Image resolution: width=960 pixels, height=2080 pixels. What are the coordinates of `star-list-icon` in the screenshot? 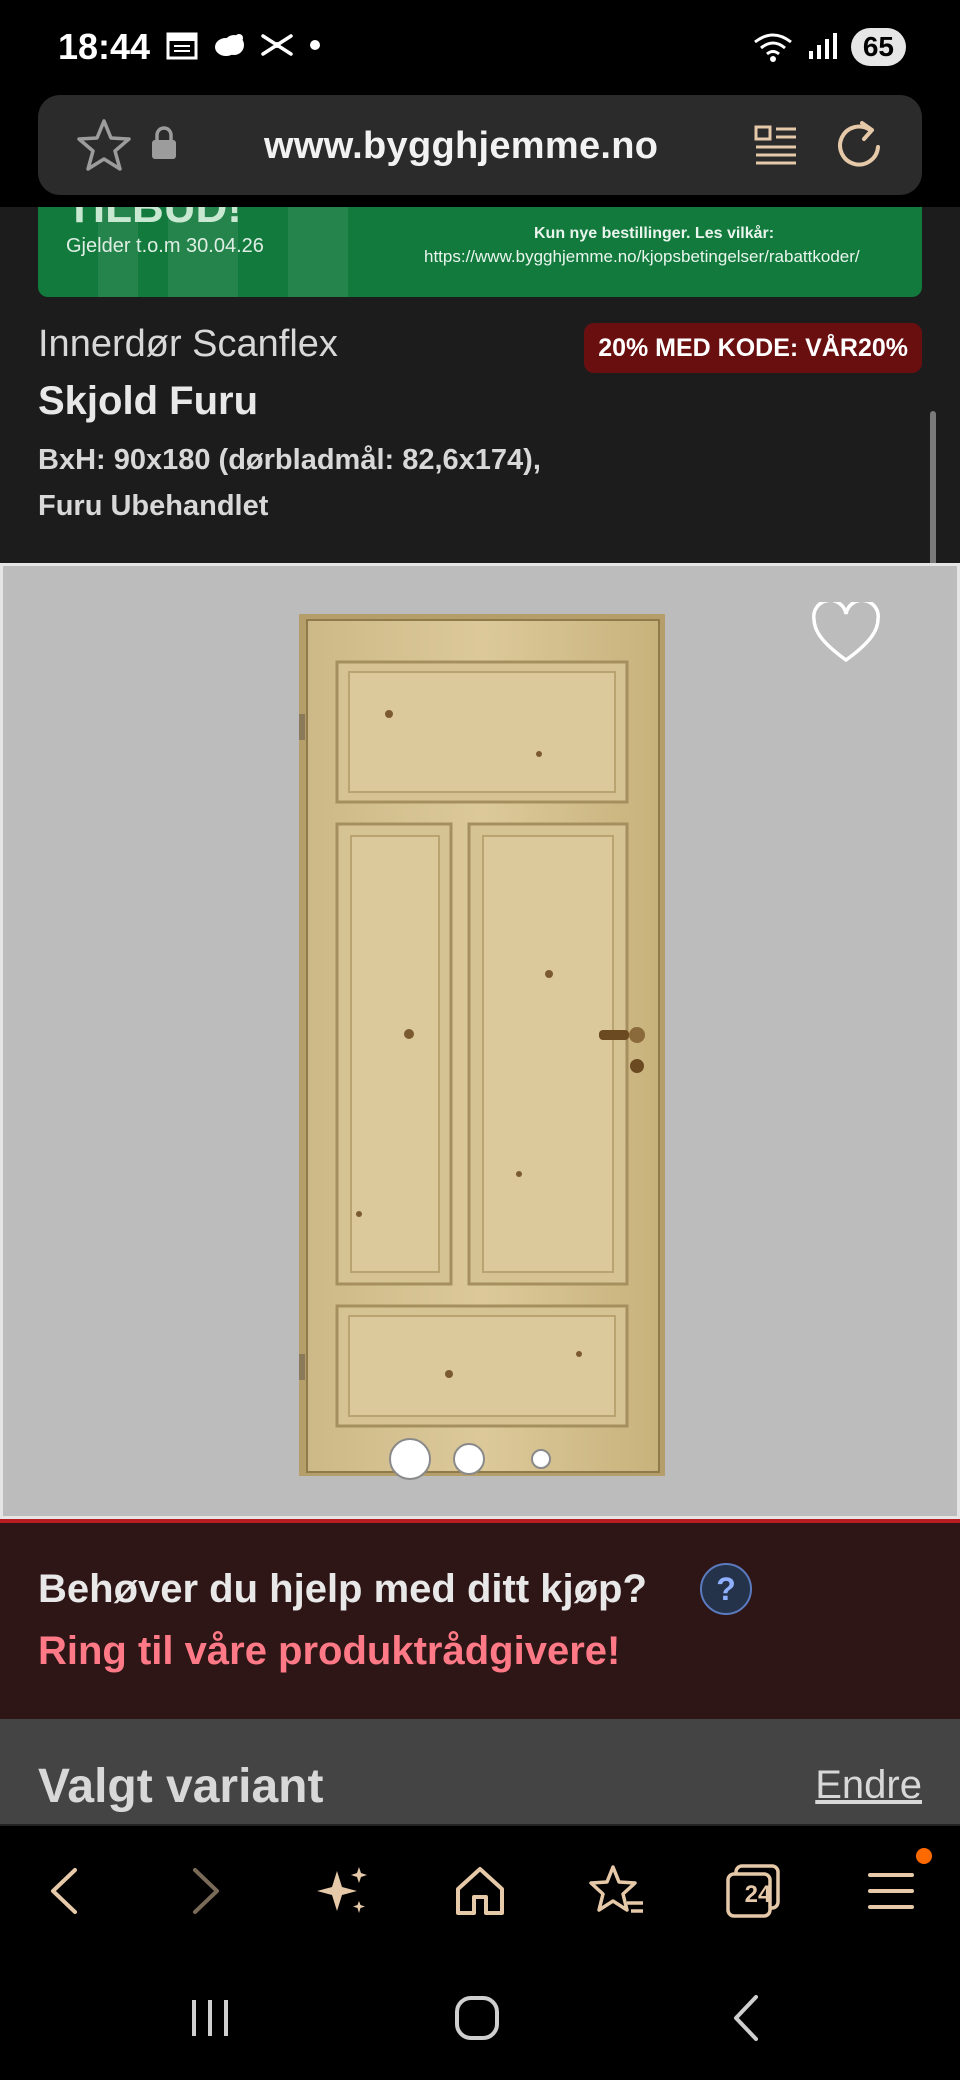 It's located at (616, 1889).